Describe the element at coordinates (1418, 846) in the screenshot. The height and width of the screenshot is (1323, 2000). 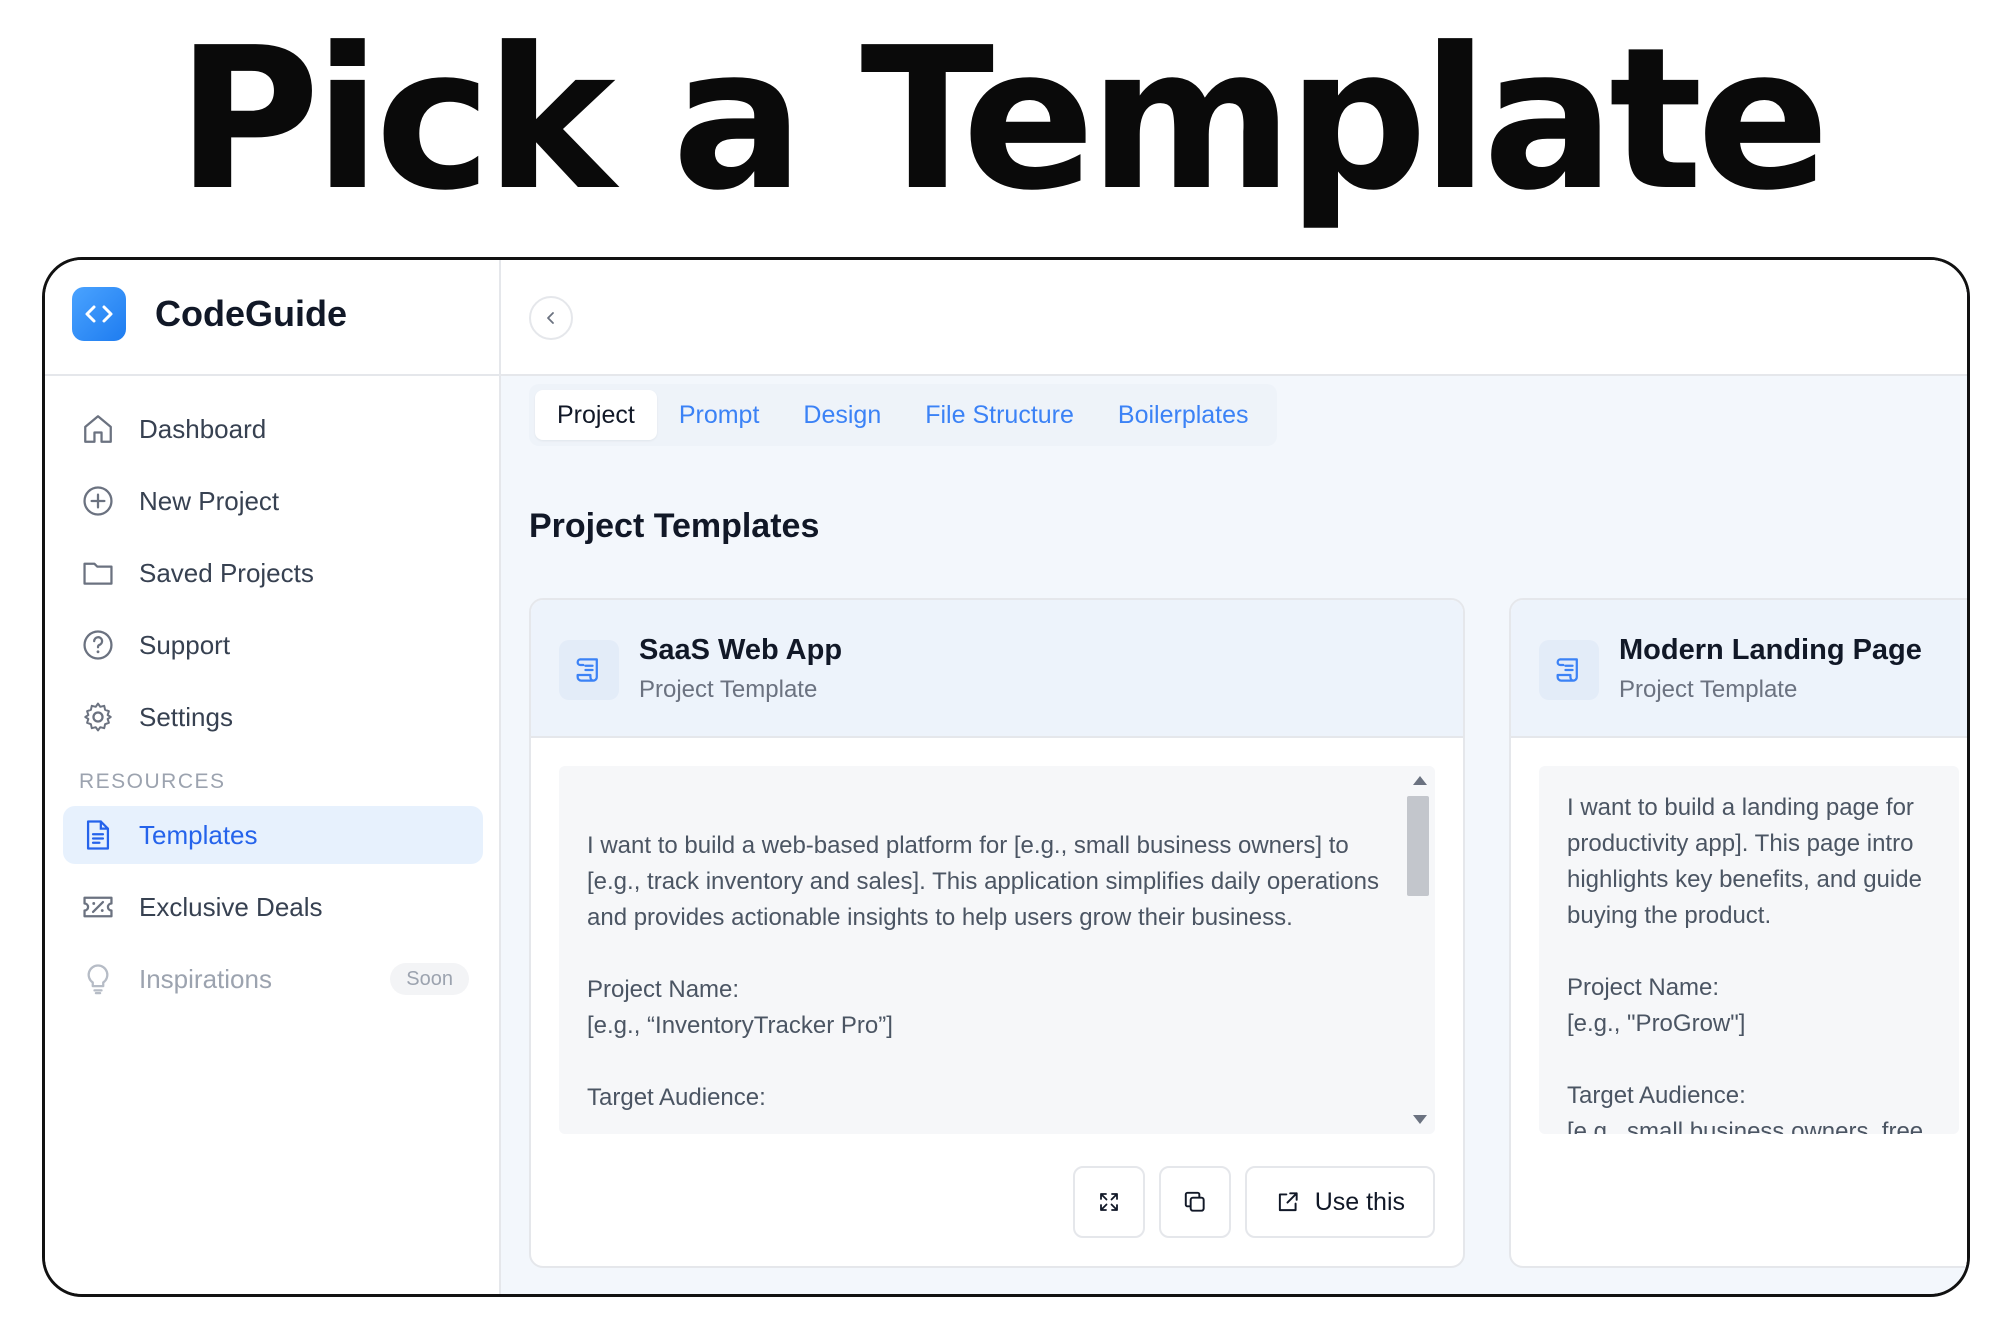
I see `scrollbar-thumb` at that location.